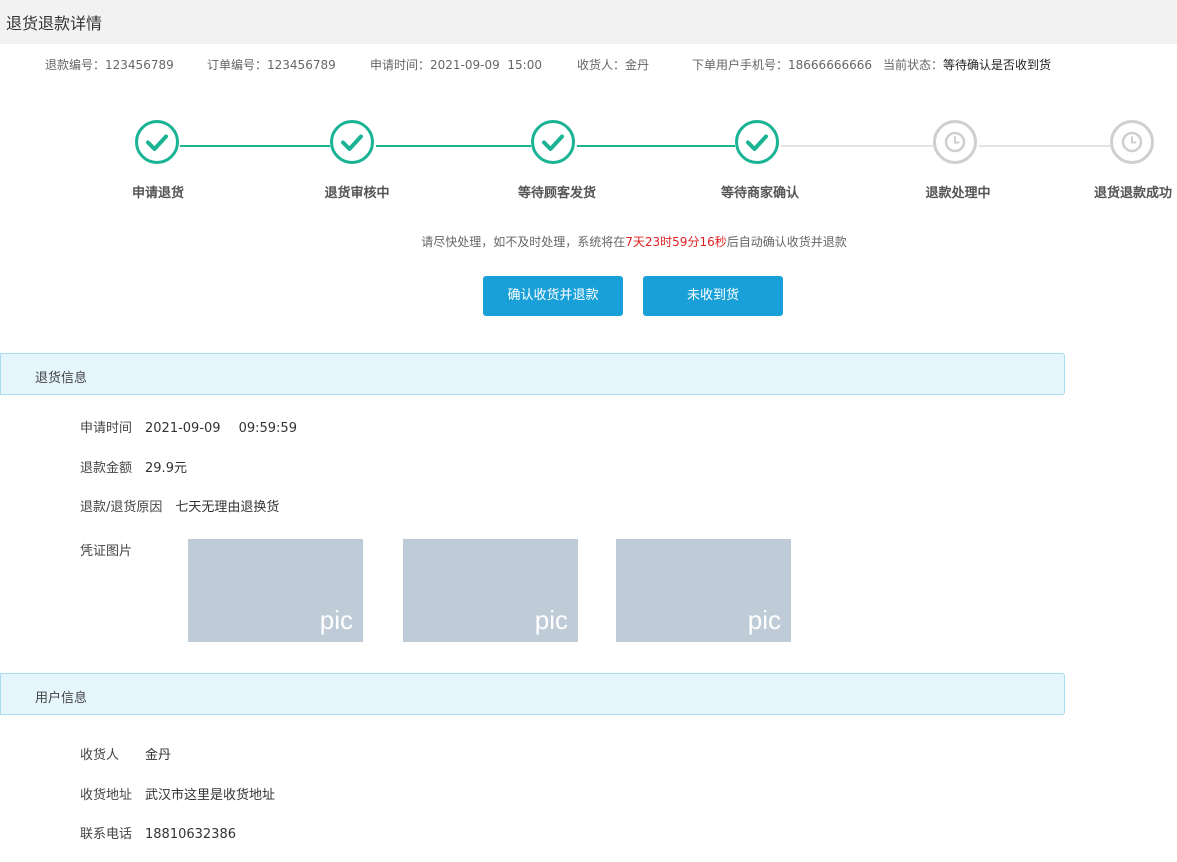 This screenshot has height=862, width=1177. What do you see at coordinates (190, 834) in the screenshot?
I see `contact-phone-value: 18810632386` at bounding box center [190, 834].